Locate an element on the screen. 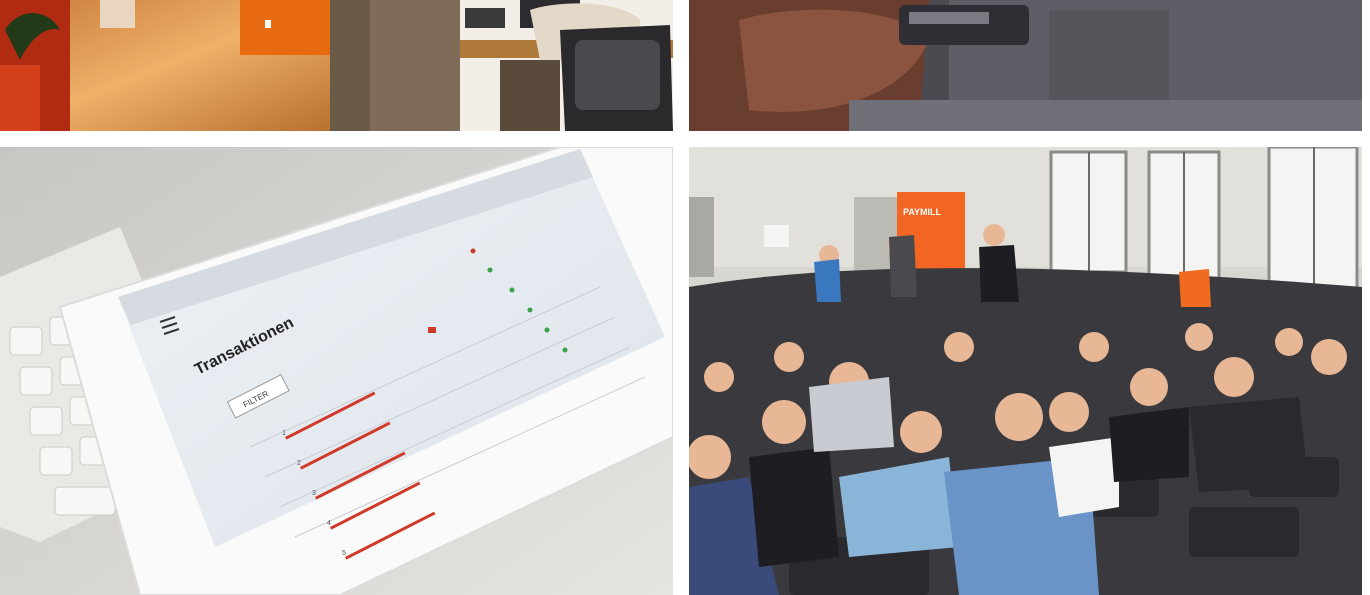 This screenshot has height=595, width=1370. ipad-row-number: 1 is located at coordinates (284, 433).